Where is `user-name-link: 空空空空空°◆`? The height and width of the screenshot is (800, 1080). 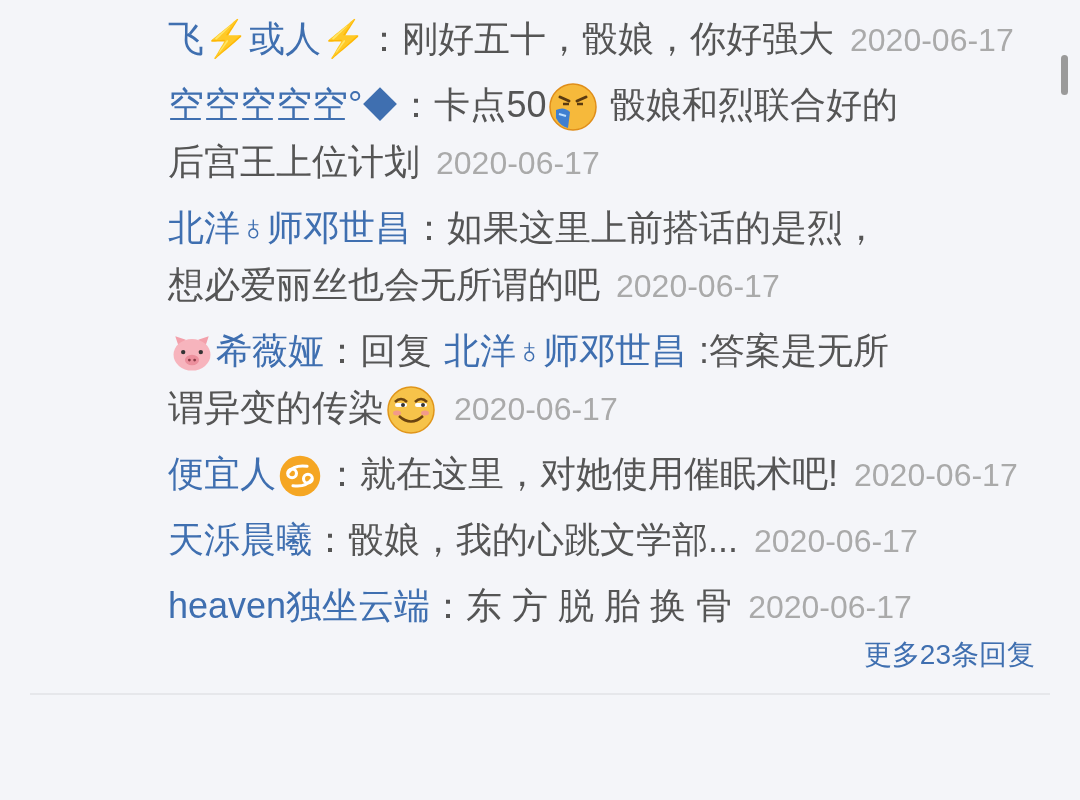
user-name-link: 空空空空空°◆ is located at coordinates (283, 104).